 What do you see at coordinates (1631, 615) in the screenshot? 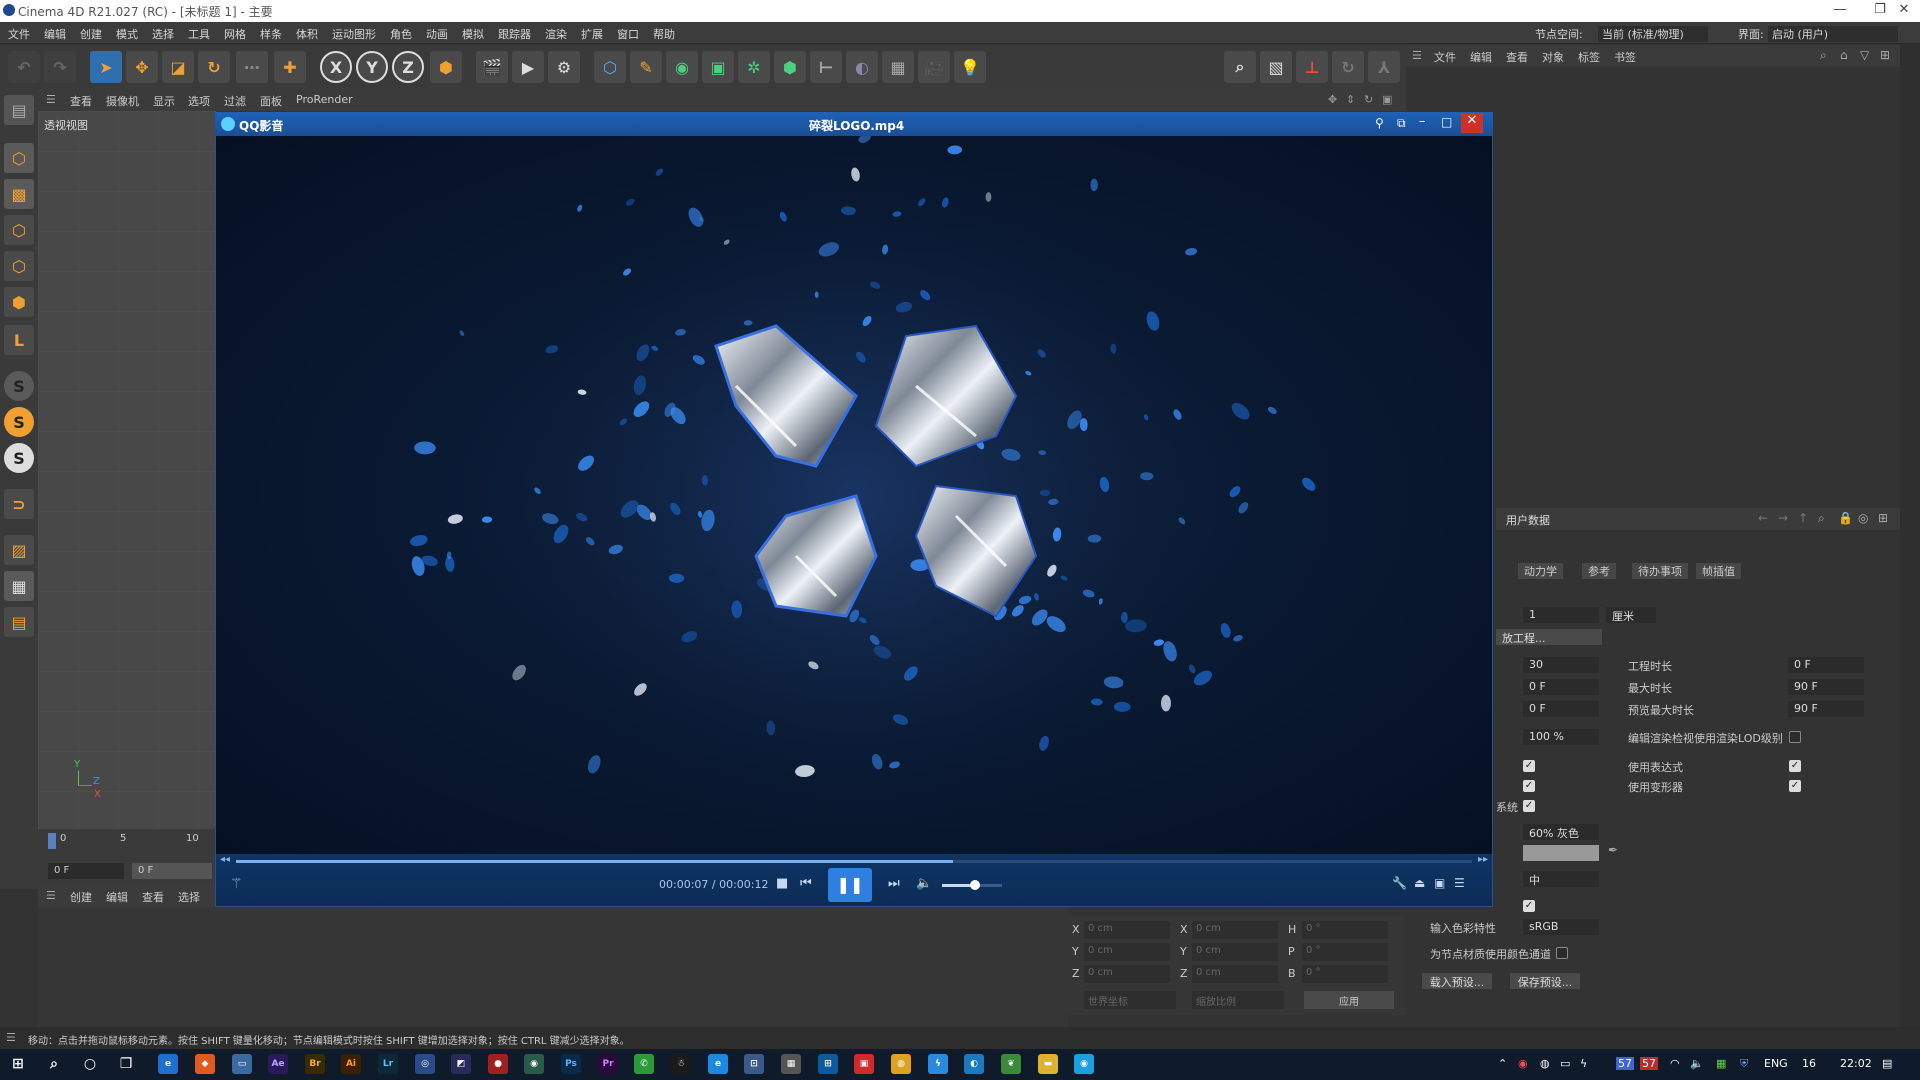
I see `scale-unit-select: 厘米` at bounding box center [1631, 615].